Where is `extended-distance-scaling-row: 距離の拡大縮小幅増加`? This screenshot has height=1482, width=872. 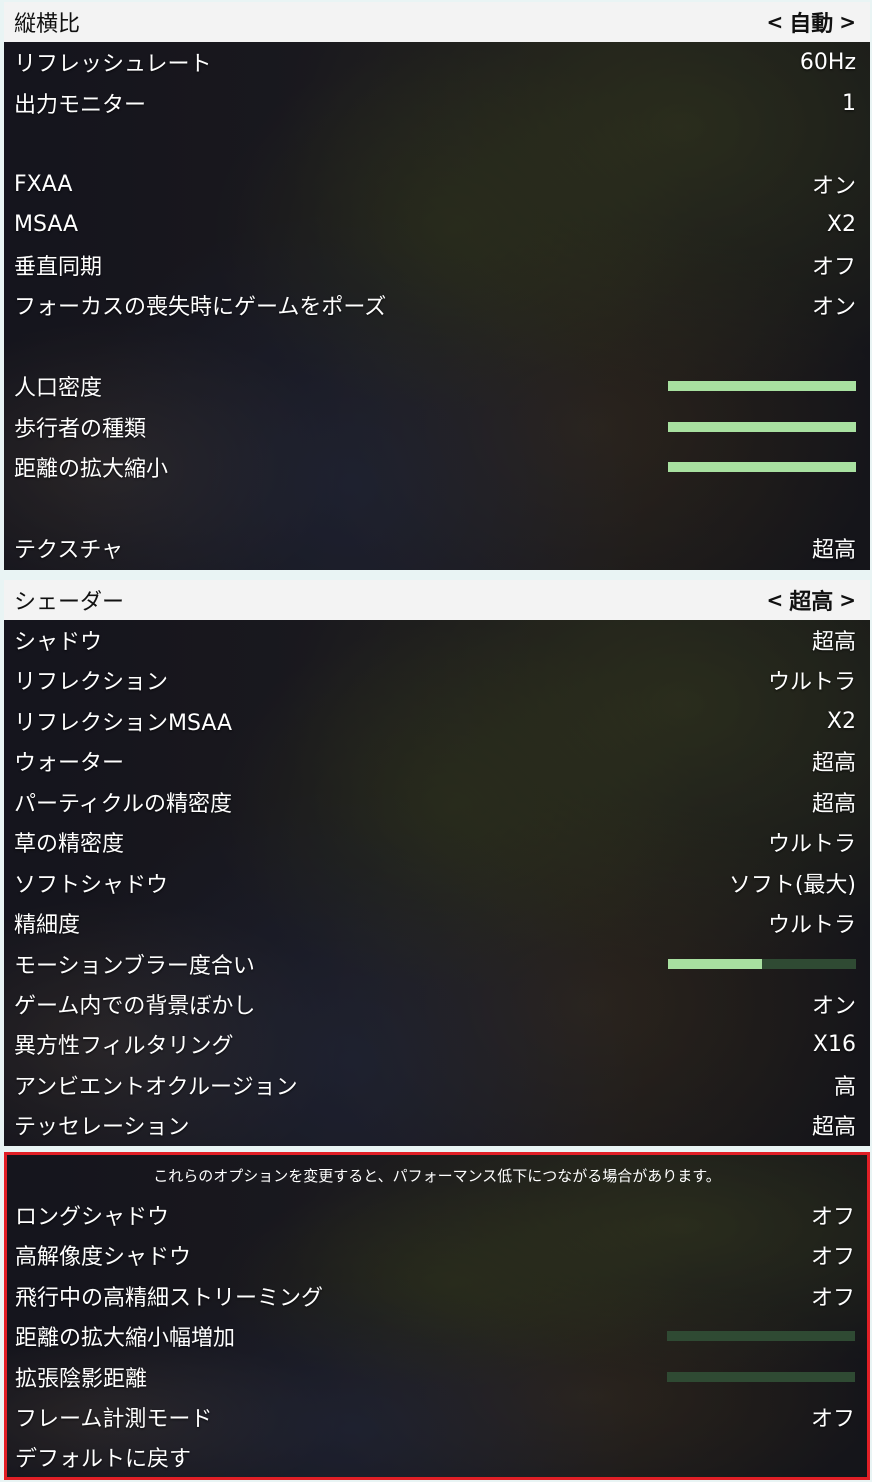 extended-distance-scaling-row: 距離の拡大縮小幅増加 is located at coordinates (437, 1336).